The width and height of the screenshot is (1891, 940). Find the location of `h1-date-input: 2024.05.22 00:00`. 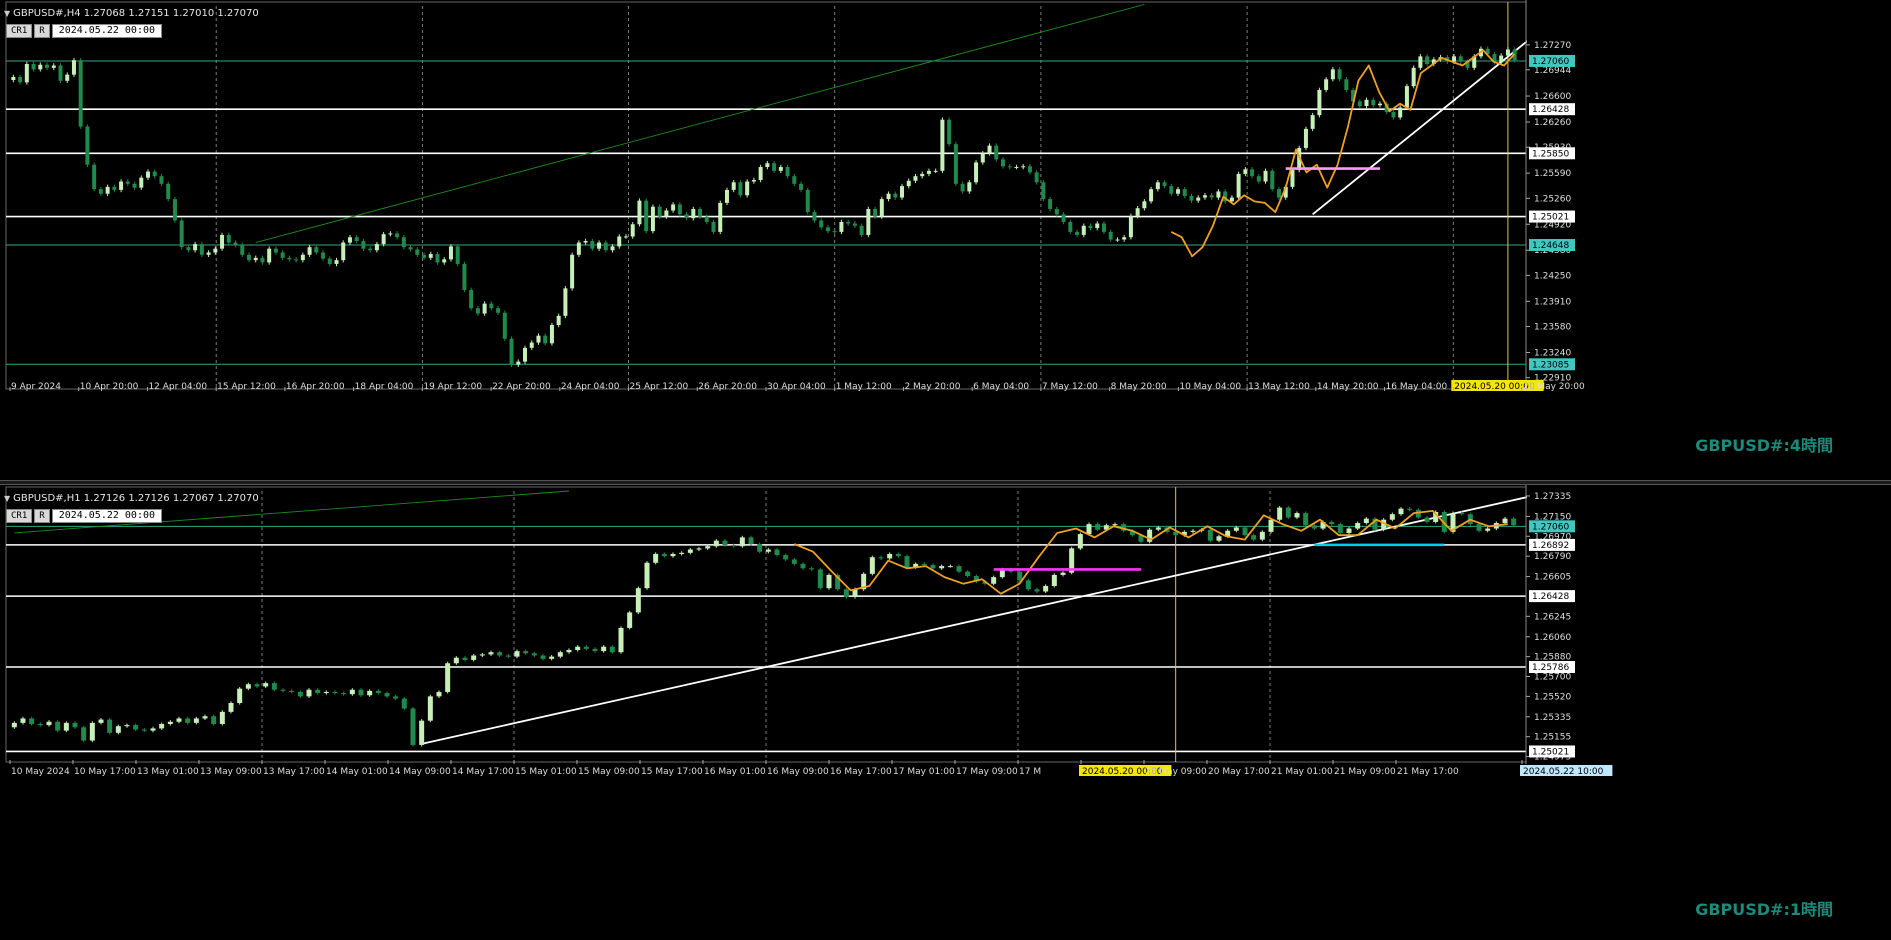

h1-date-input: 2024.05.22 00:00 is located at coordinates (107, 516).